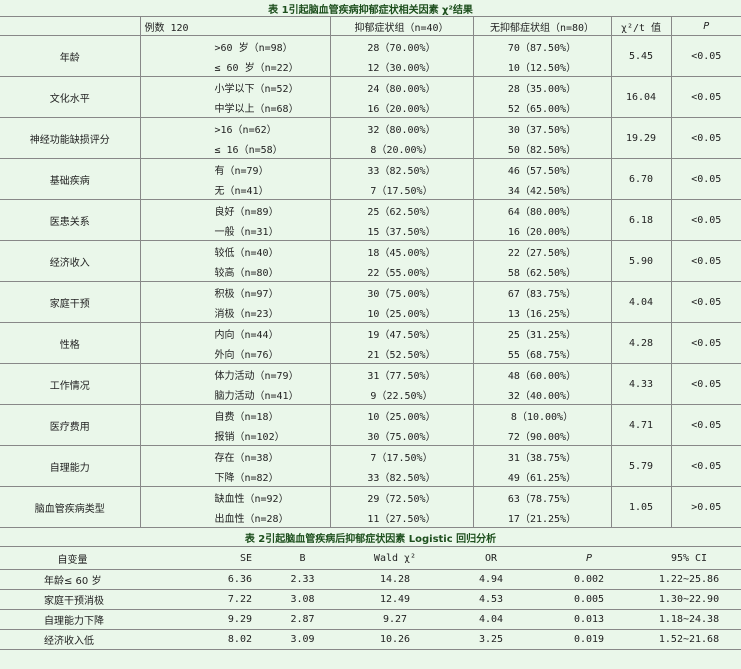  What do you see at coordinates (234, 517) in the screenshot?
I see `factor-level: 出血性（n=28）` at bounding box center [234, 517].